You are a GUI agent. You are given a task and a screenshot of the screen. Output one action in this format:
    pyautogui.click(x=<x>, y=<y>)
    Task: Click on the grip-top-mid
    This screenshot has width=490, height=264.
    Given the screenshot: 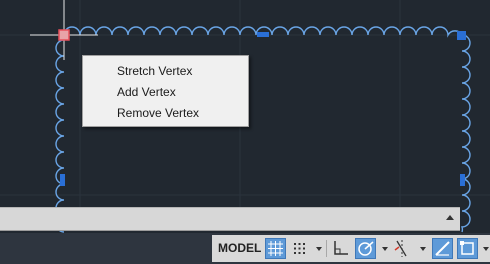 What is the action you would take?
    pyautogui.click(x=263, y=34)
    